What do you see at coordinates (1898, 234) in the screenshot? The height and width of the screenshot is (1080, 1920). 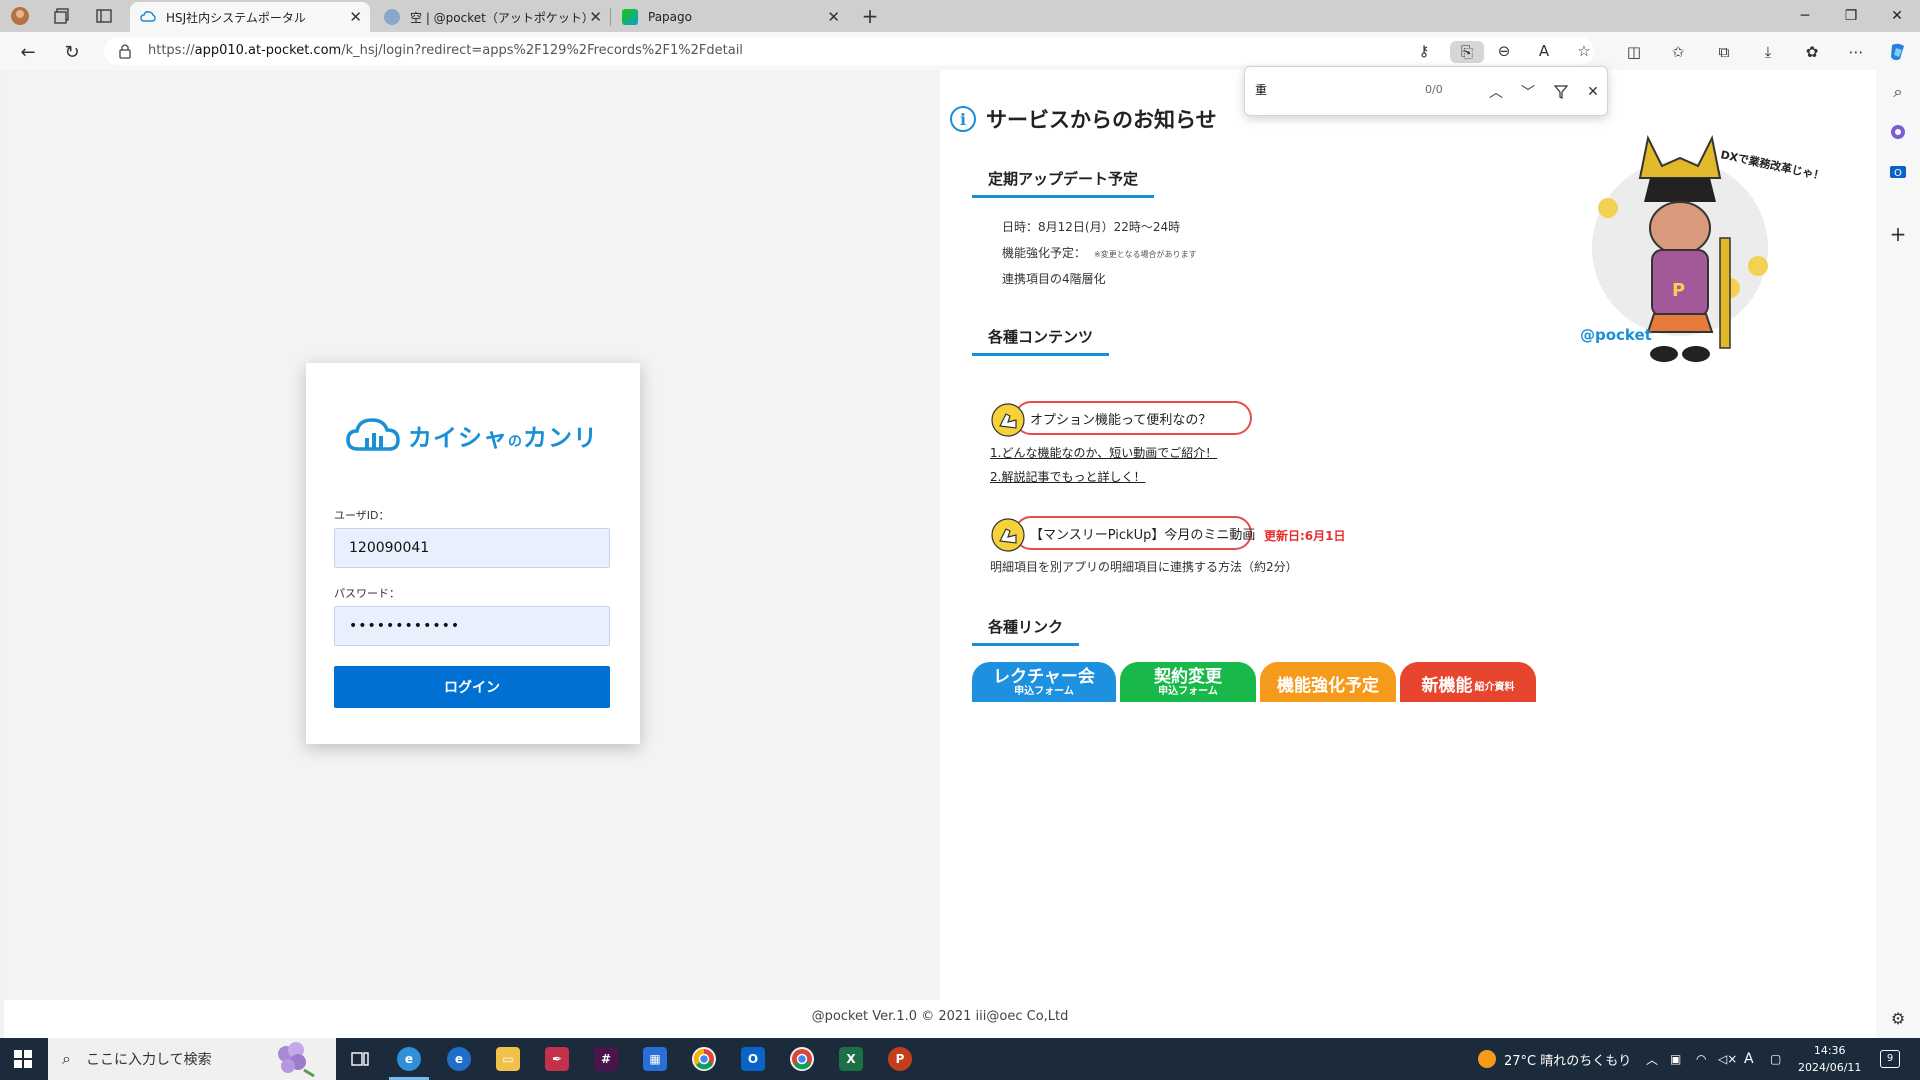 I see `sidebar-add-icon: +` at bounding box center [1898, 234].